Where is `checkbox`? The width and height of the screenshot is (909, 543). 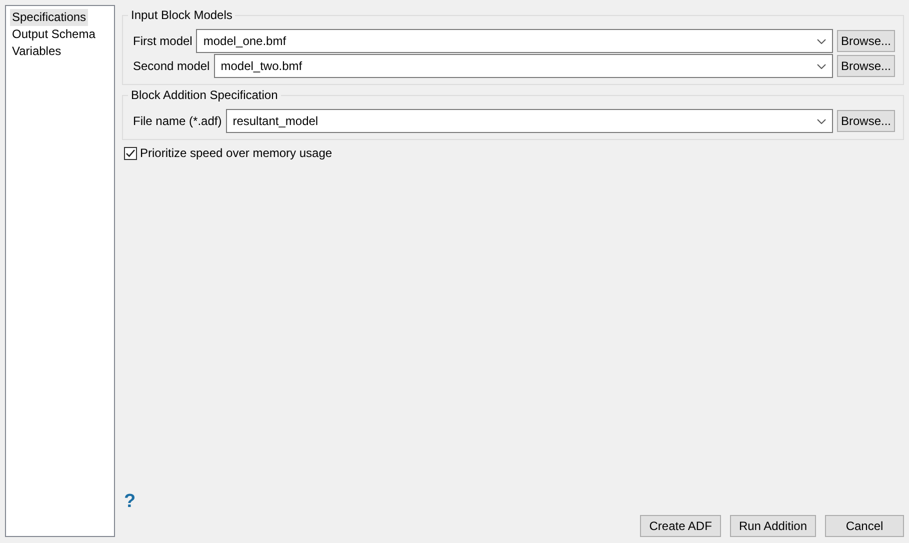
checkbox is located at coordinates (130, 153).